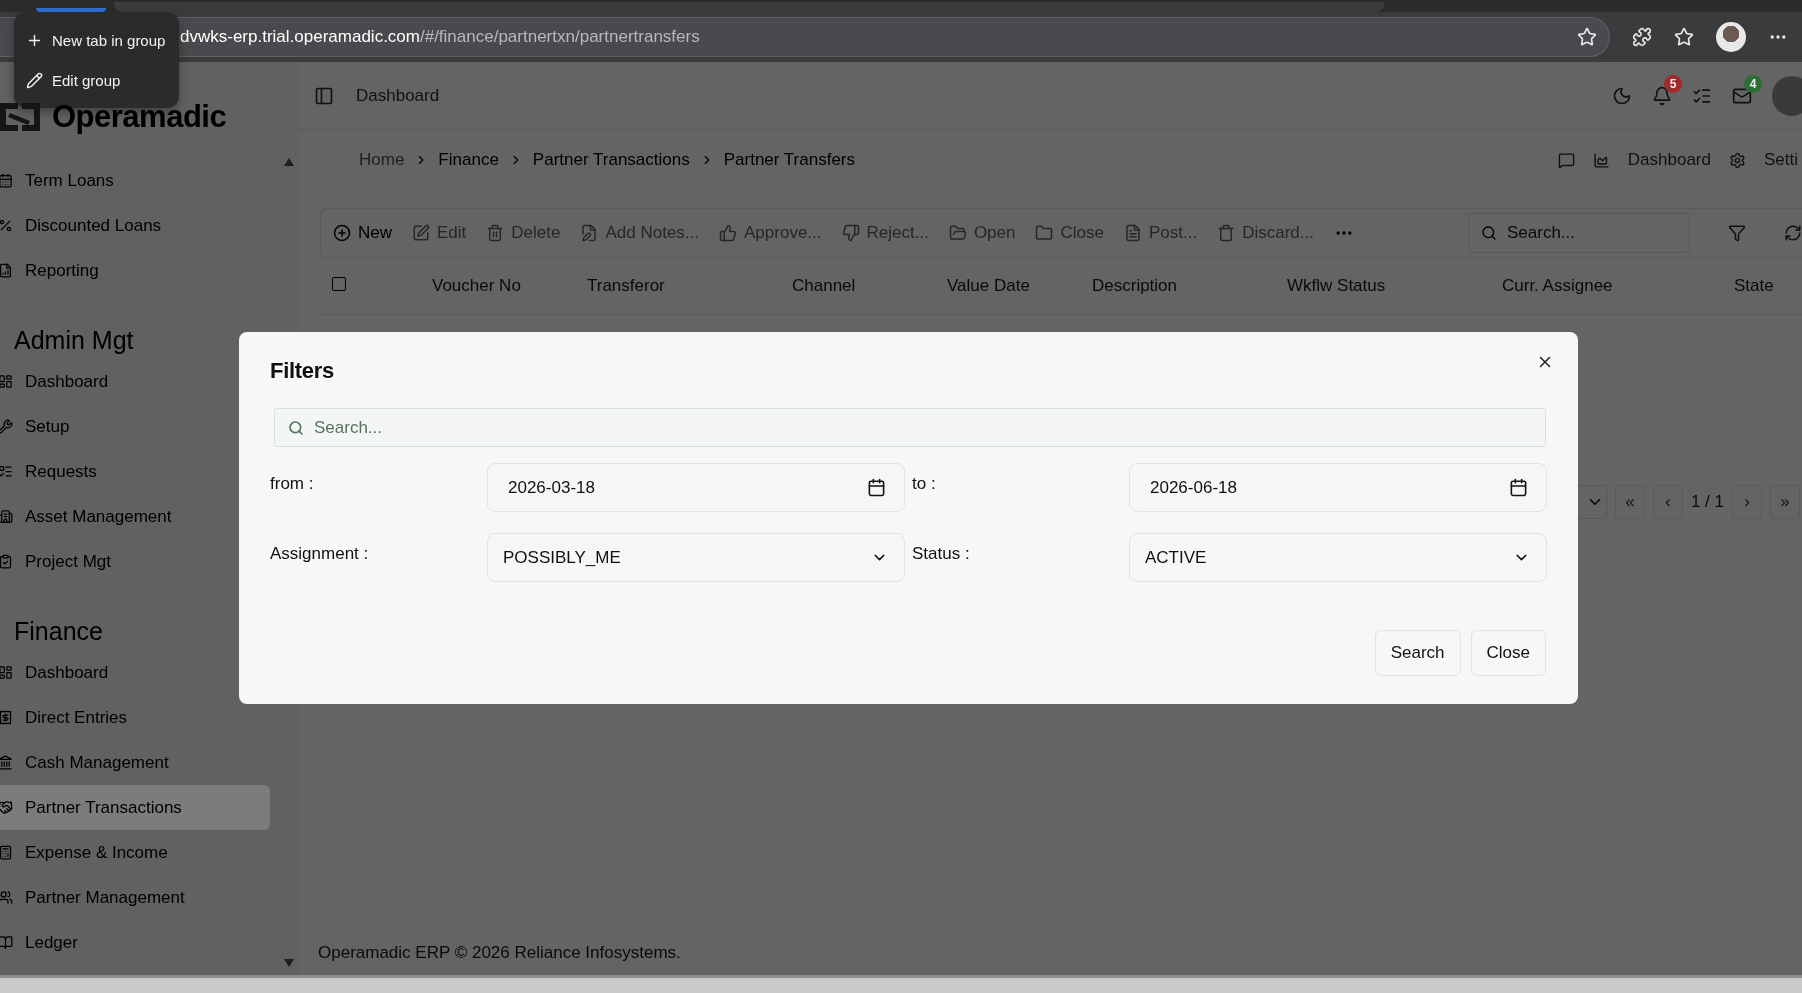  I want to click on last-page-button: », so click(1785, 502).